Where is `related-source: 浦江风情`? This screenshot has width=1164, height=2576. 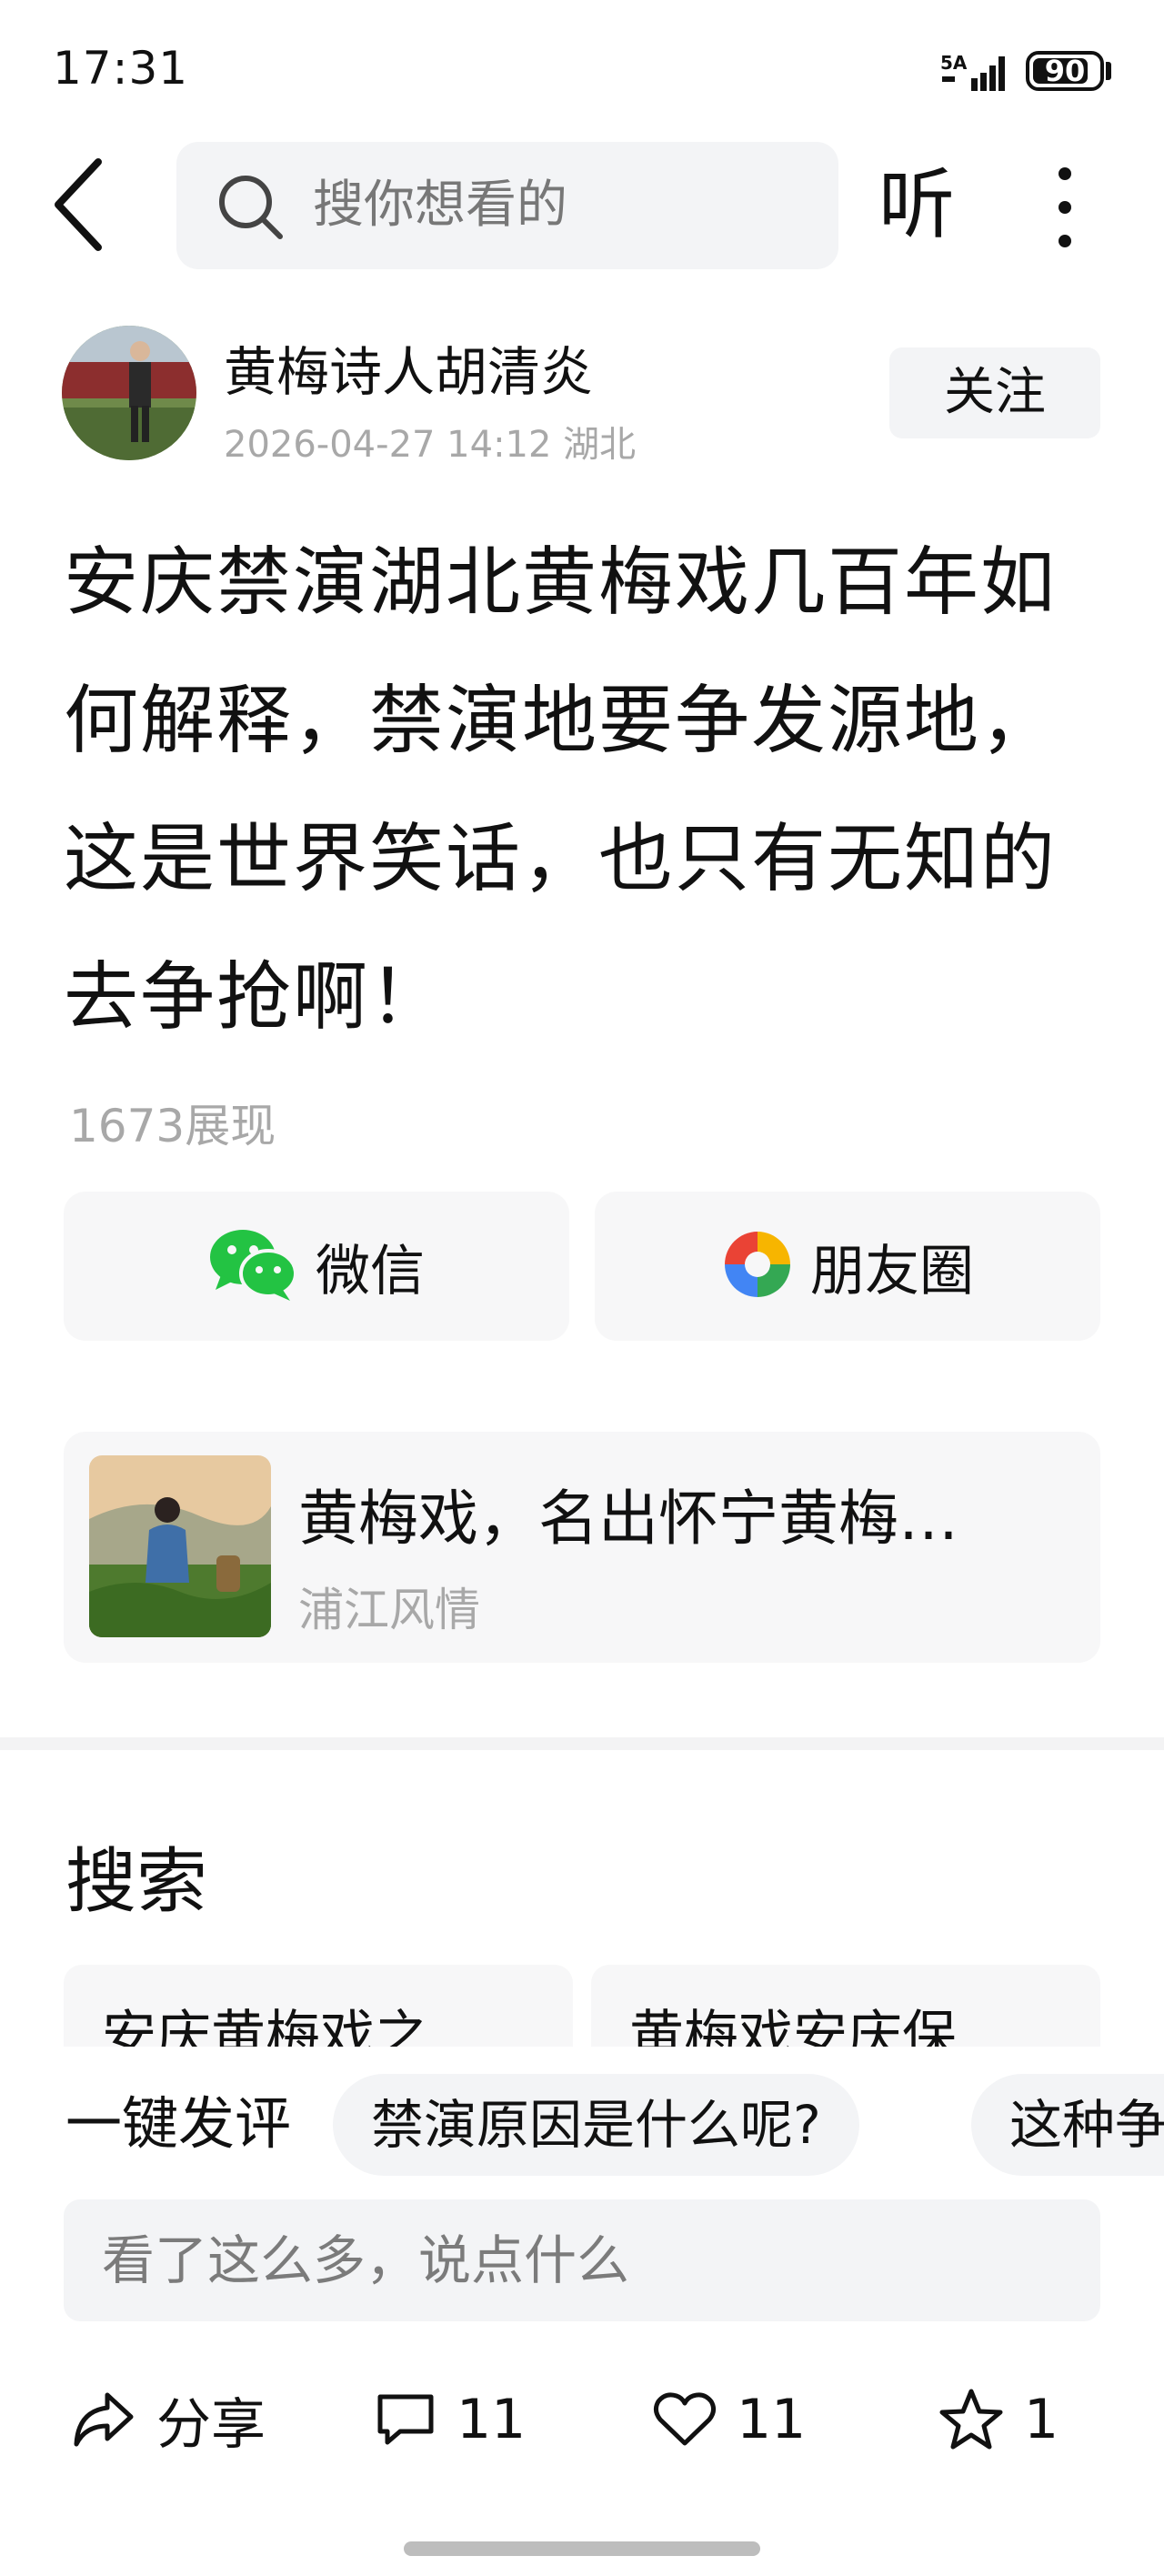 related-source: 浦江风情 is located at coordinates (389, 1610).